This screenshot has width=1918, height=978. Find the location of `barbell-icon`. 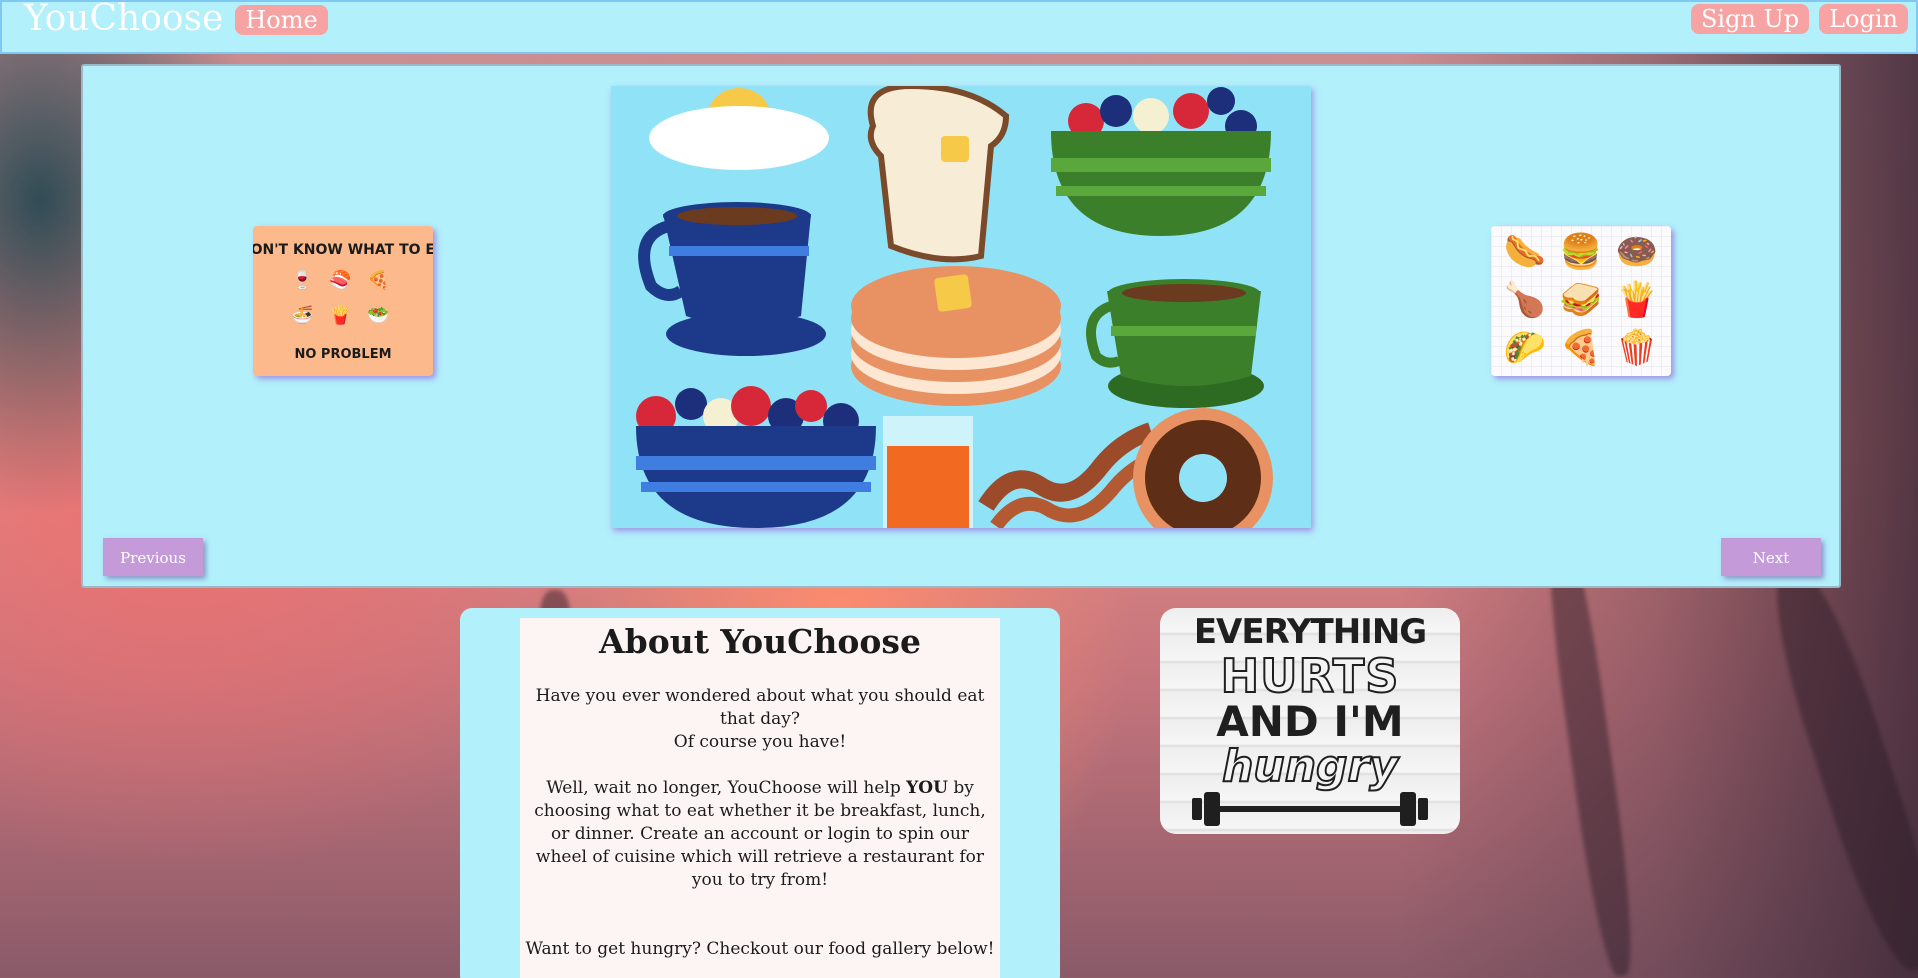

barbell-icon is located at coordinates (1310, 809).